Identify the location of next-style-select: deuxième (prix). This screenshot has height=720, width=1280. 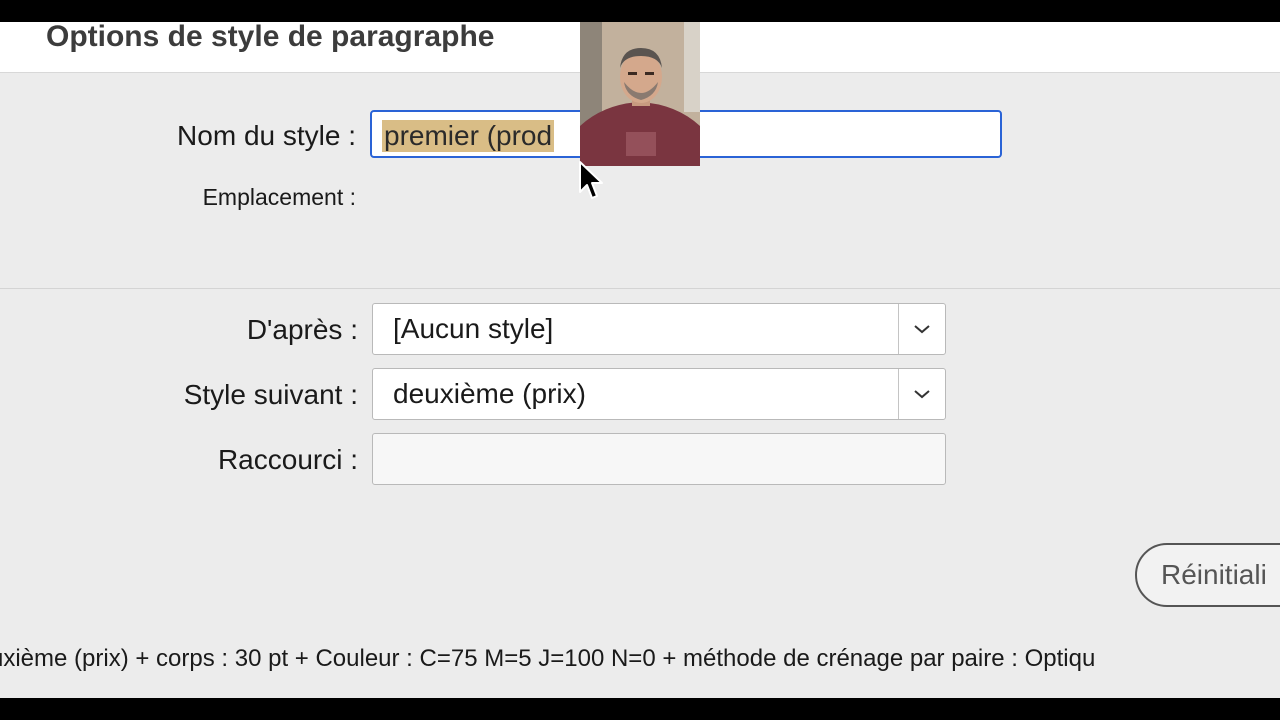
(659, 394).